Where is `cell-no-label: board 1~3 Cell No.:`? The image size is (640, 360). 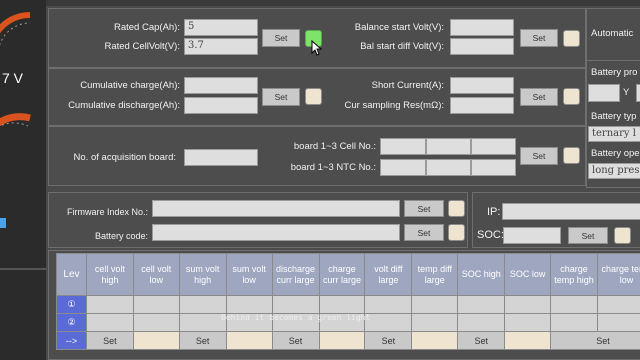 cell-no-label: board 1~3 Cell No.: is located at coordinates (334, 146).